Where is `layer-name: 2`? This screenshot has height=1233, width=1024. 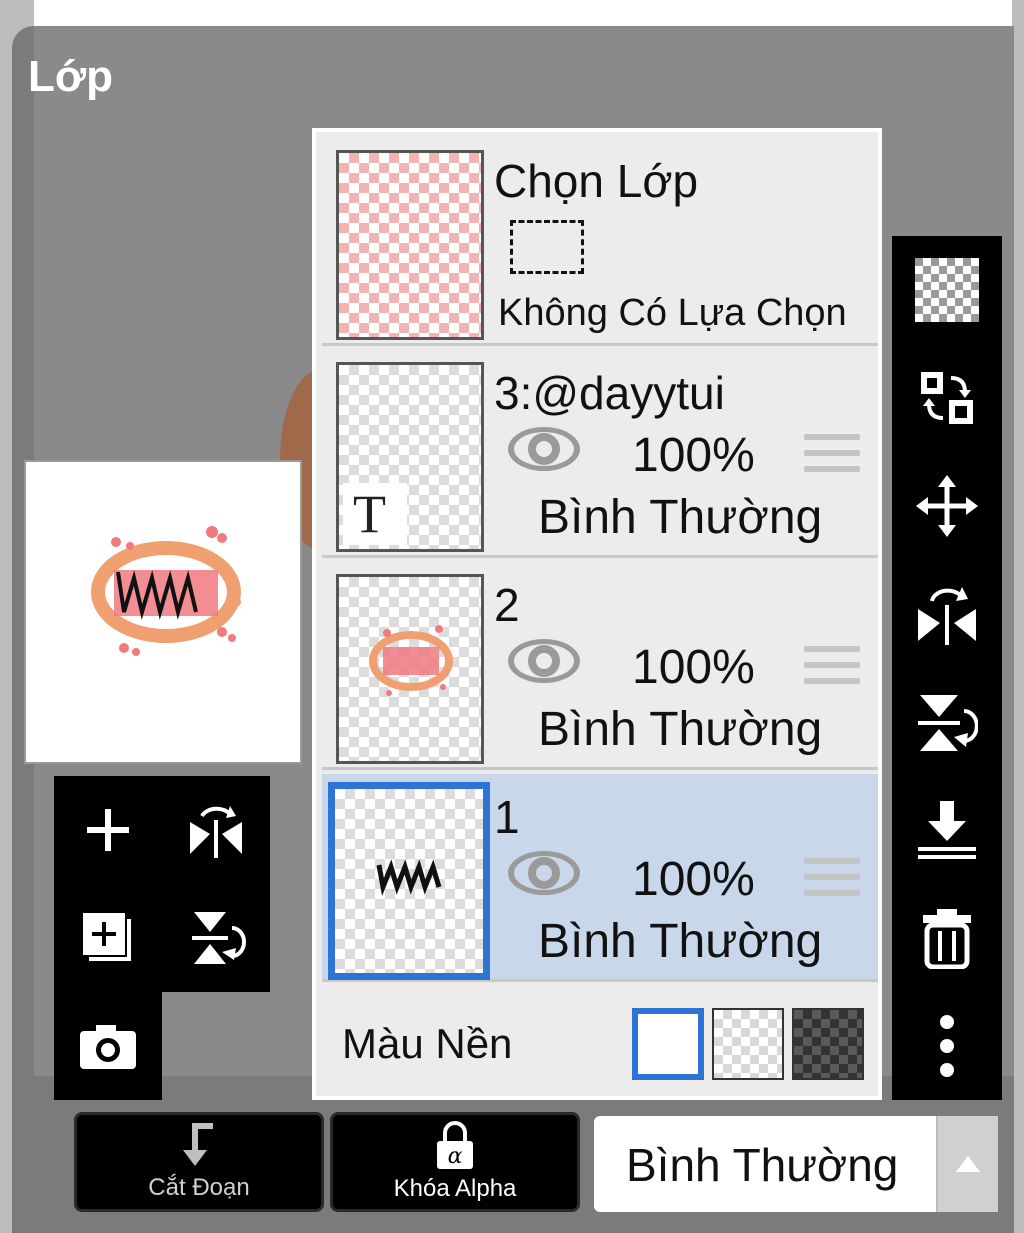 layer-name: 2 is located at coordinates (507, 605).